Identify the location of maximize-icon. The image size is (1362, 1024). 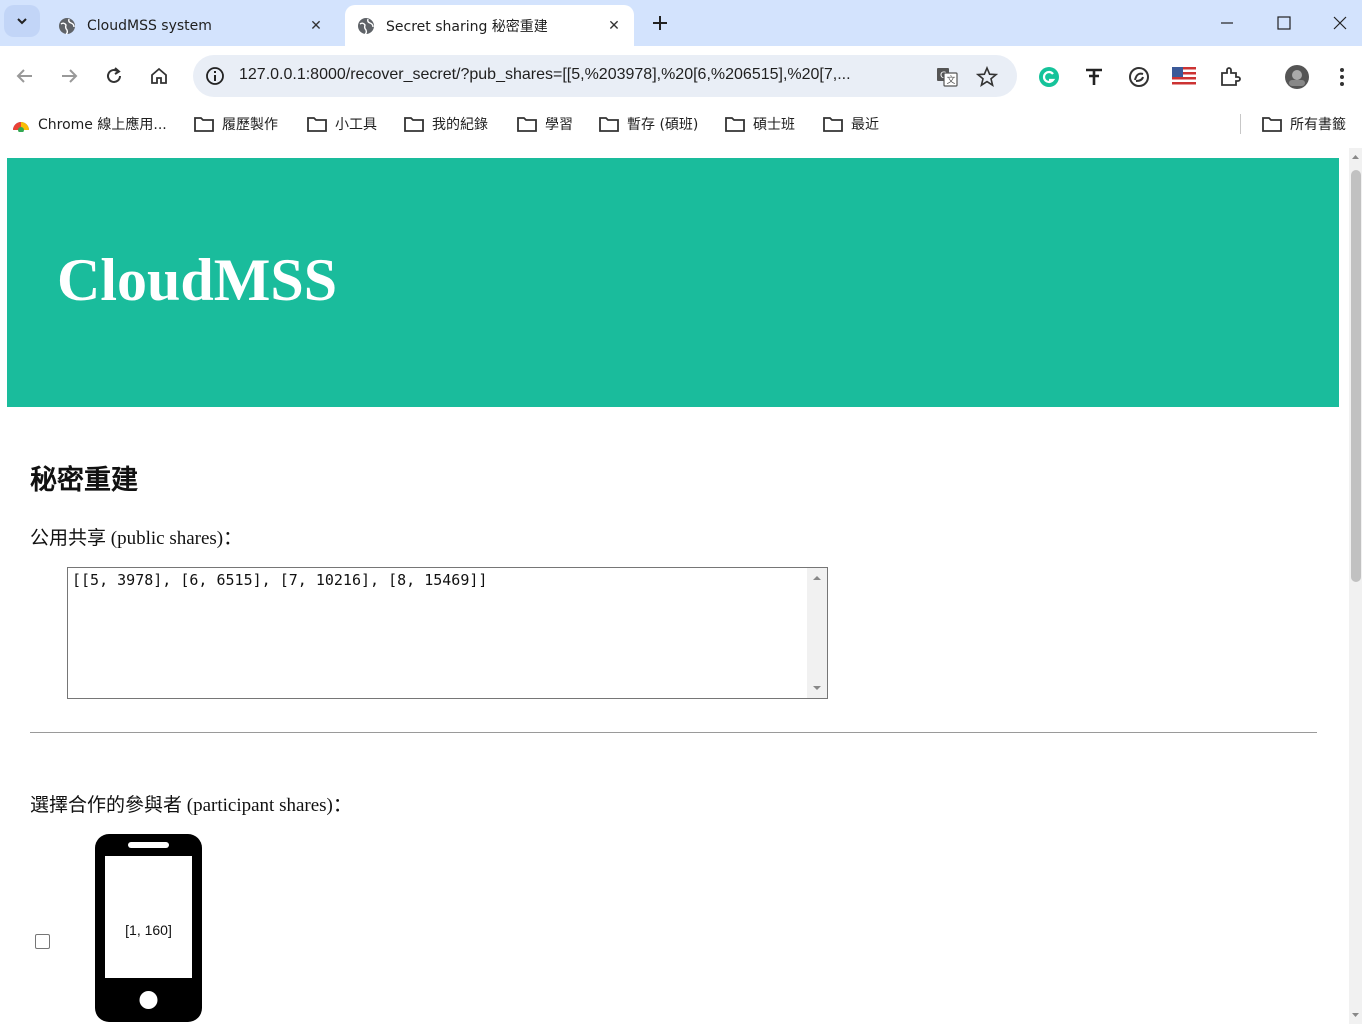
(1284, 23).